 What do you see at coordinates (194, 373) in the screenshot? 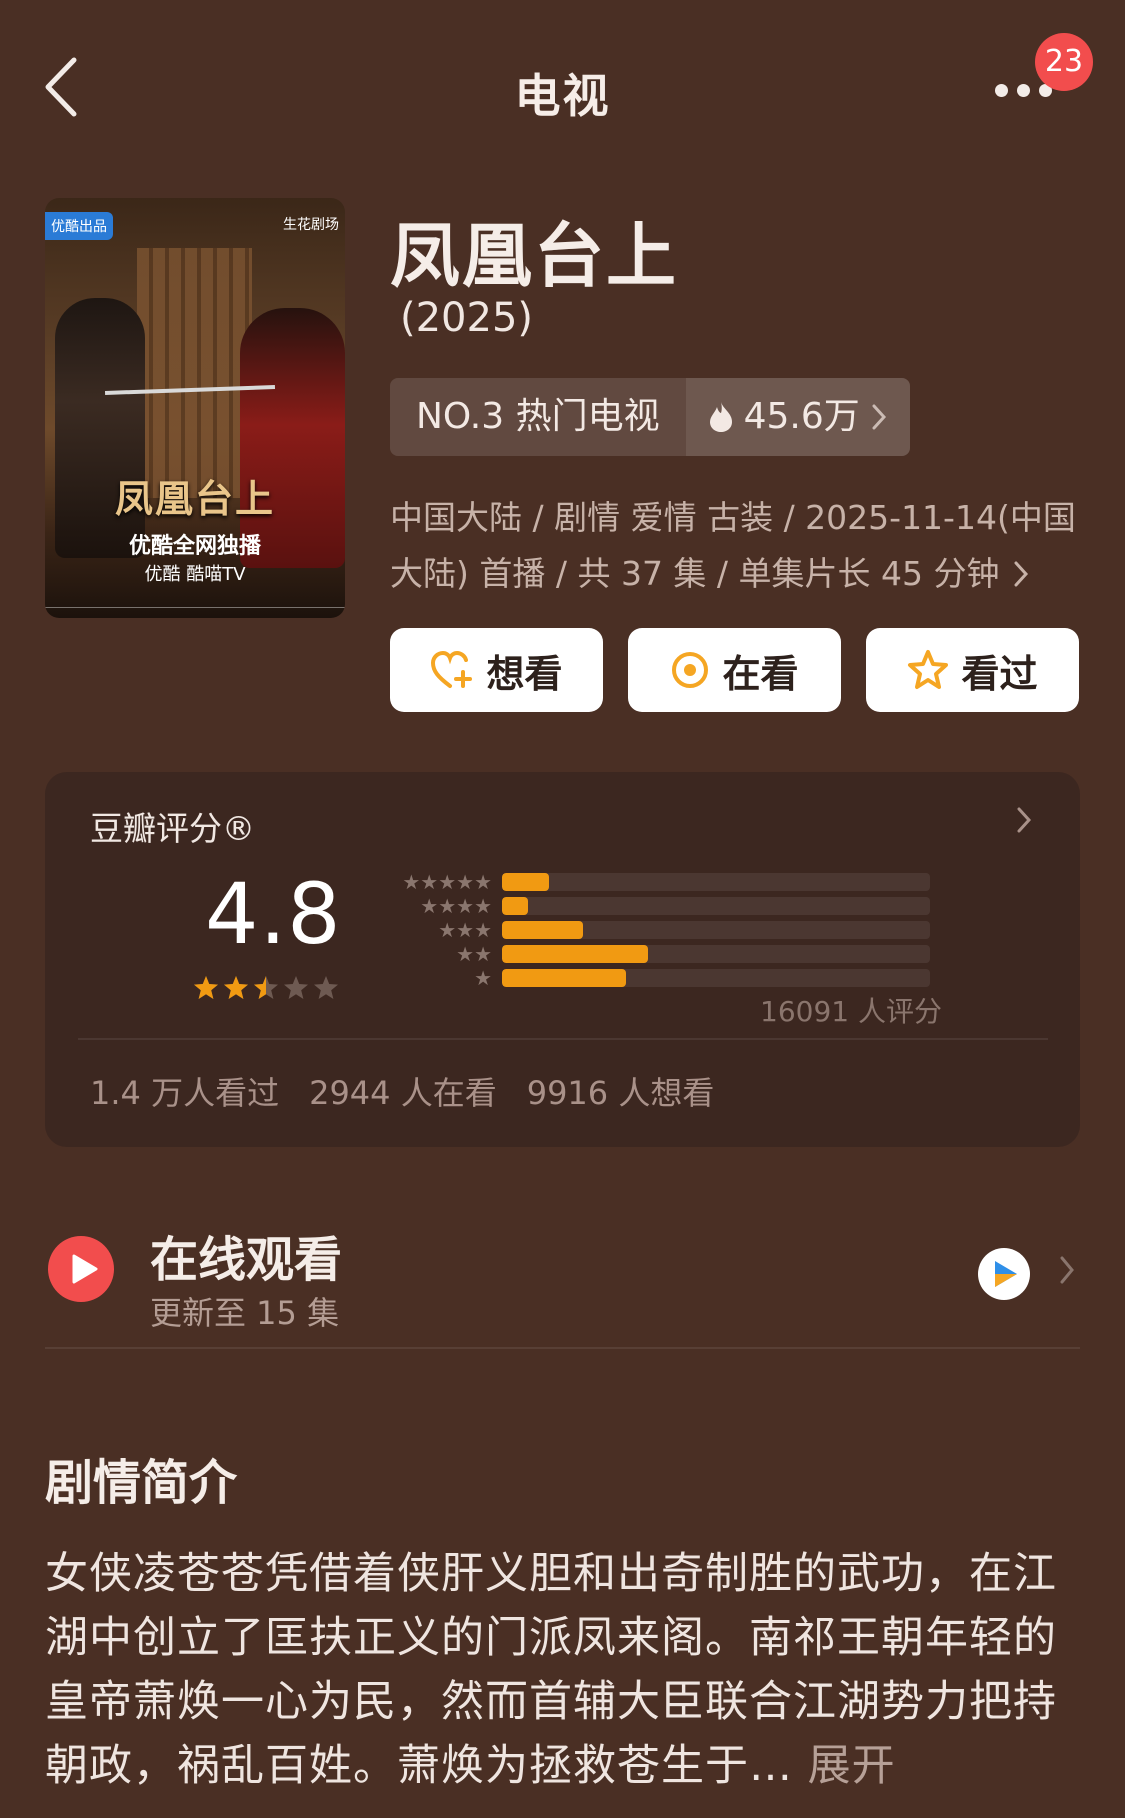
I see `poster-door-art` at bounding box center [194, 373].